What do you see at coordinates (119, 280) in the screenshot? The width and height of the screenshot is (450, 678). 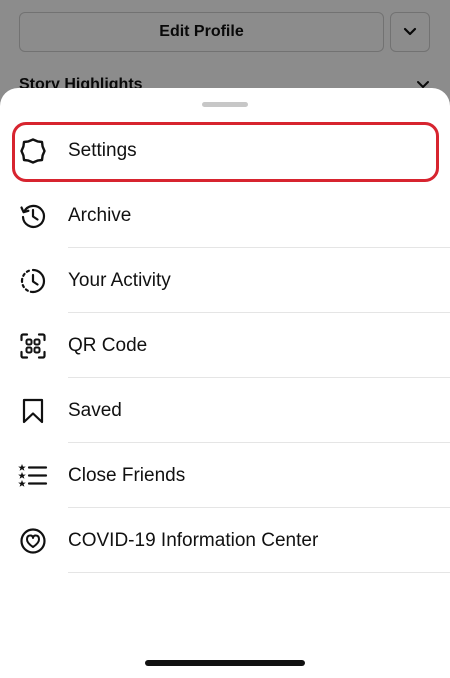 I see `menu-item-label: Your Activity` at bounding box center [119, 280].